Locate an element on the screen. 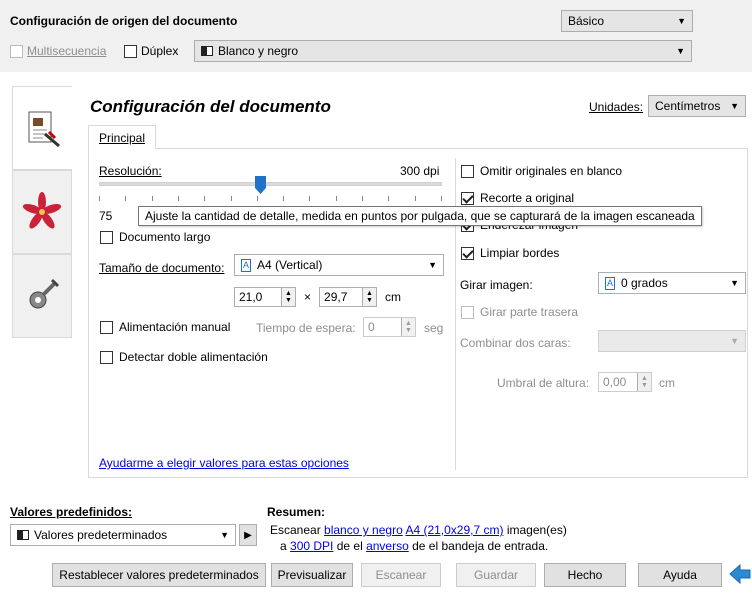 Image resolution: width=752 pixels, height=598 pixels. double-feed-label: Detectar doble alimentación is located at coordinates (193, 357).